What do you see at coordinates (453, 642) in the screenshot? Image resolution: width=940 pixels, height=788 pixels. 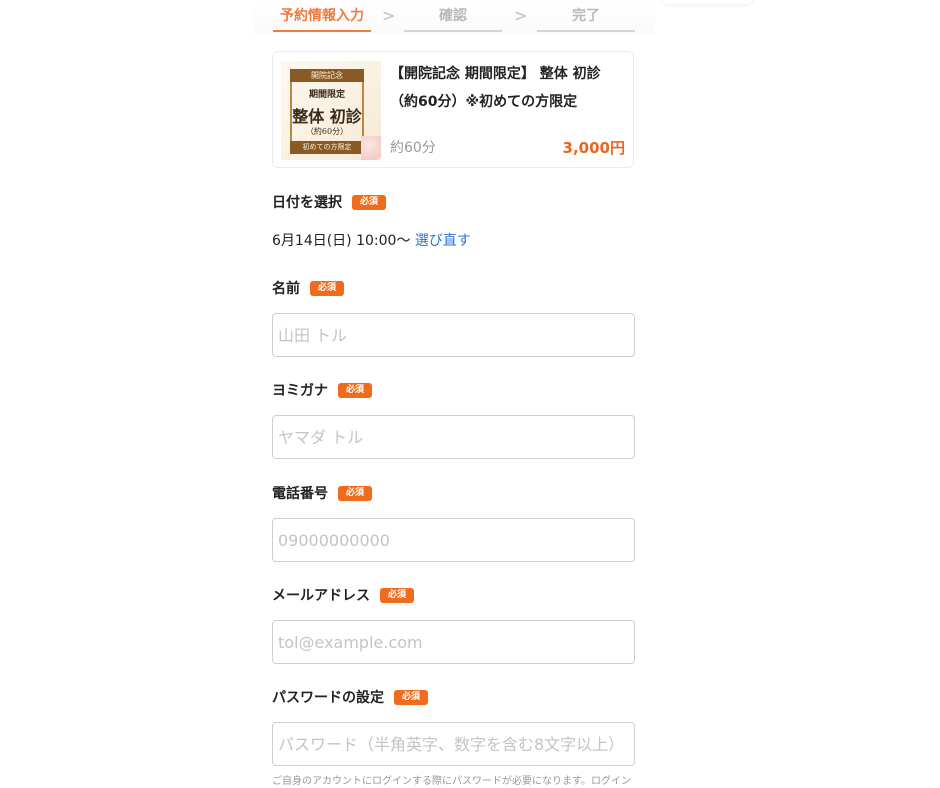 I see `email-input` at bounding box center [453, 642].